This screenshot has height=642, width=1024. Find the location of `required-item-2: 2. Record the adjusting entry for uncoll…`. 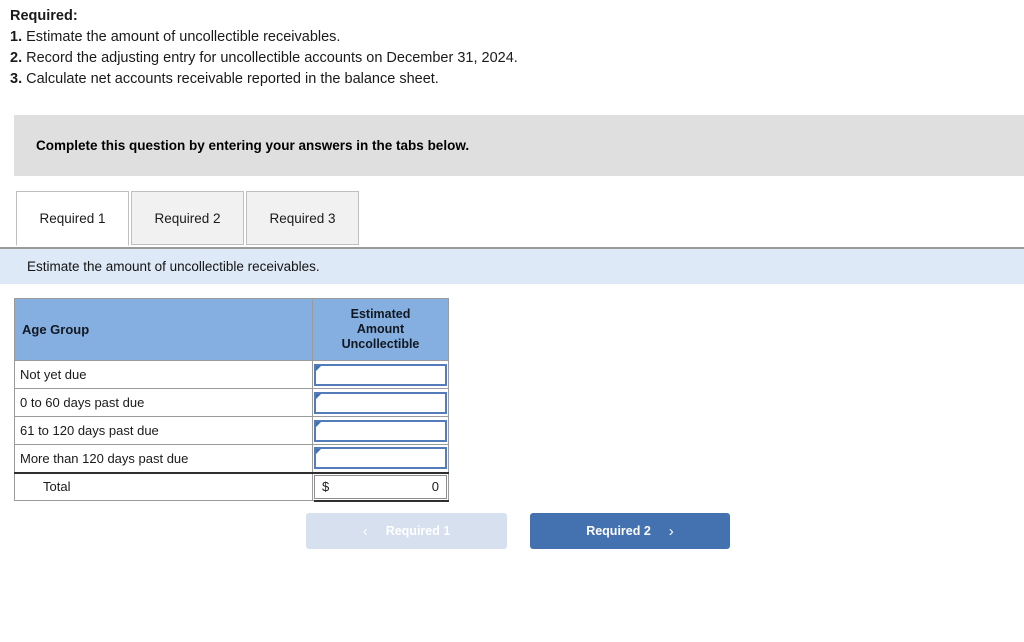

required-item-2: 2. Record the adjusting entry for uncoll… is located at coordinates (517, 58).